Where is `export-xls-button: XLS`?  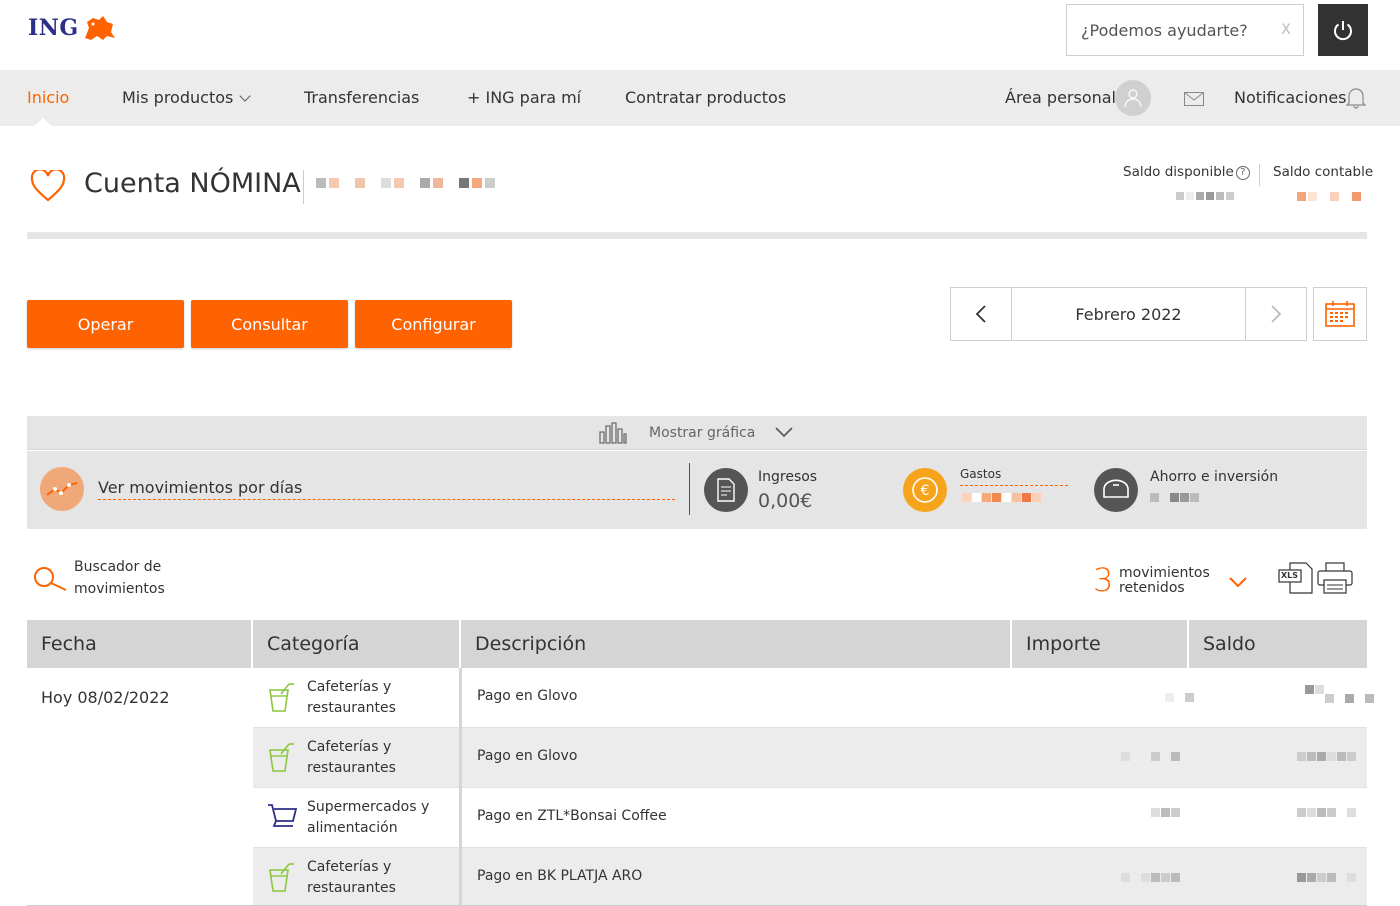 export-xls-button: XLS is located at coordinates (1296, 578).